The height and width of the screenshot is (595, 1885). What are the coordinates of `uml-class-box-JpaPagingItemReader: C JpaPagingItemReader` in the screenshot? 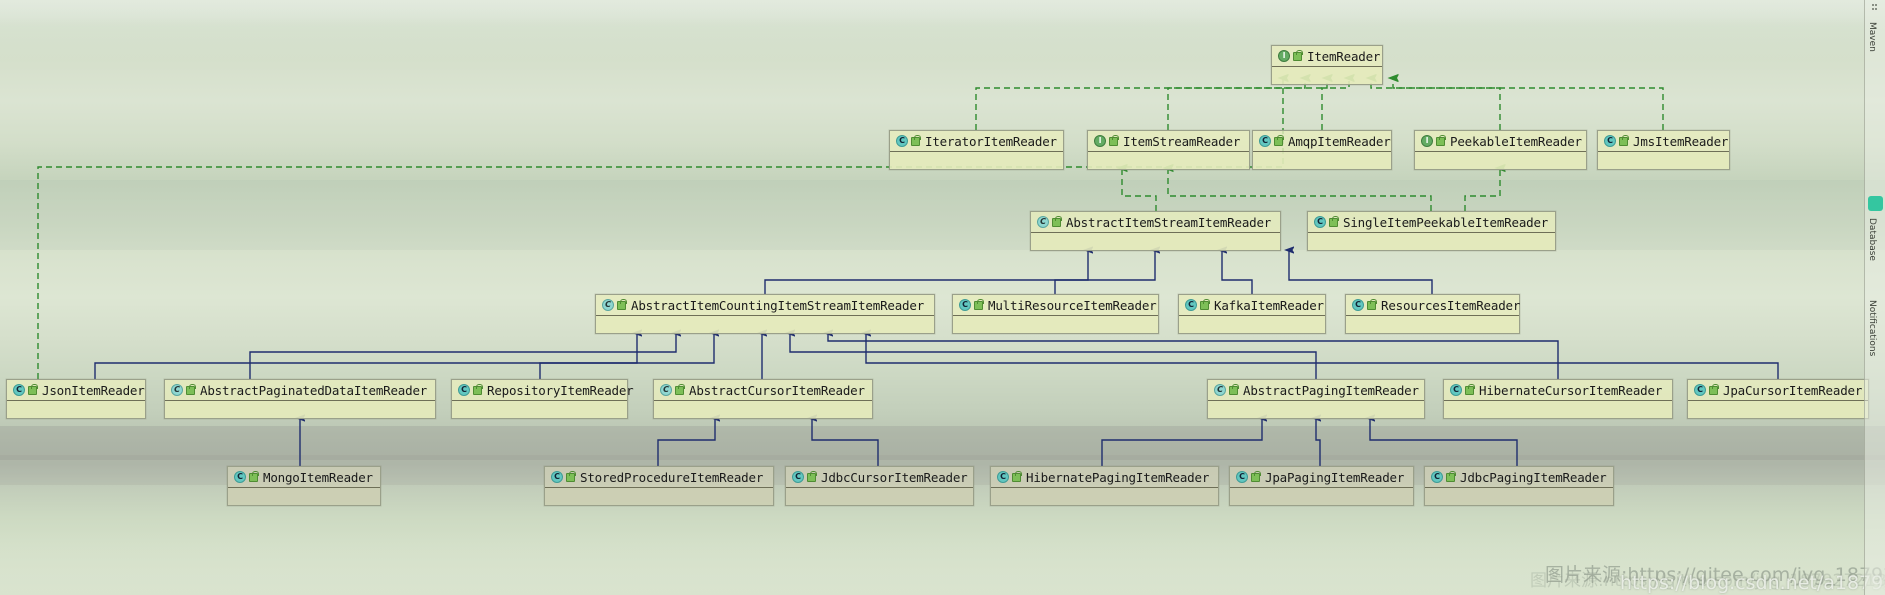 It's located at (1321, 486).